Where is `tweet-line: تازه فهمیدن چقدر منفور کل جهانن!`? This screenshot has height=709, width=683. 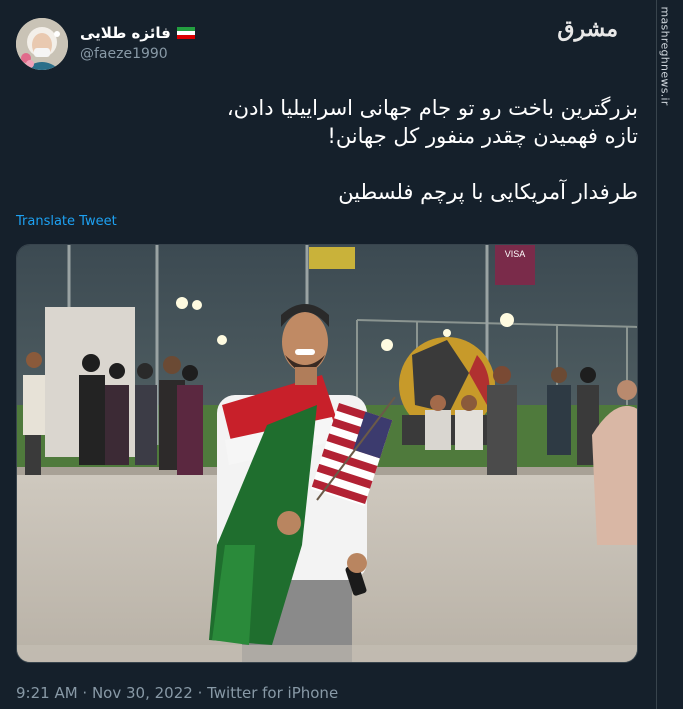 tweet-line: تازه فهمیدن چقدر منفور کل جهانن! is located at coordinates (482, 136).